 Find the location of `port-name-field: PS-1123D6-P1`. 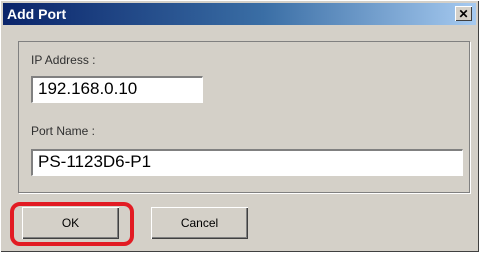

port-name-field: PS-1123D6-P1 is located at coordinates (247, 162).